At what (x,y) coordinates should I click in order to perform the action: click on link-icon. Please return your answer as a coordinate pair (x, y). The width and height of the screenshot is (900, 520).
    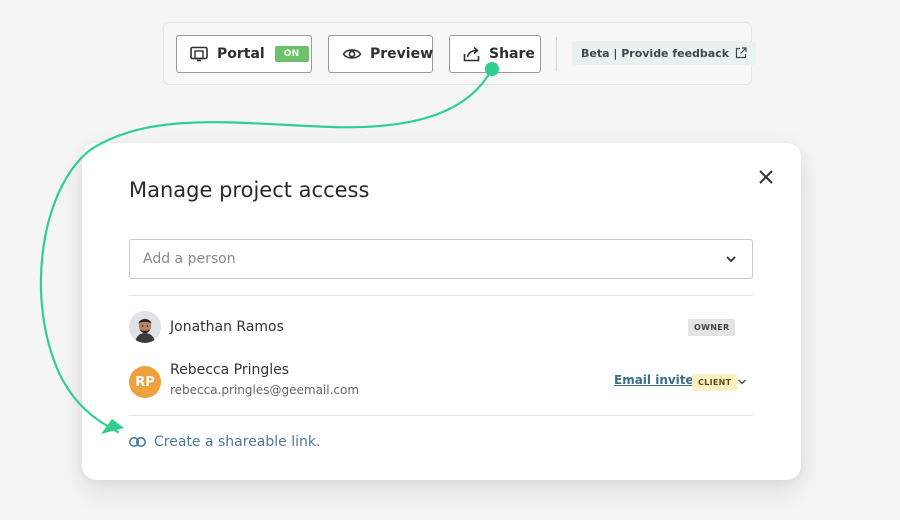
    Looking at the image, I should click on (137, 442).